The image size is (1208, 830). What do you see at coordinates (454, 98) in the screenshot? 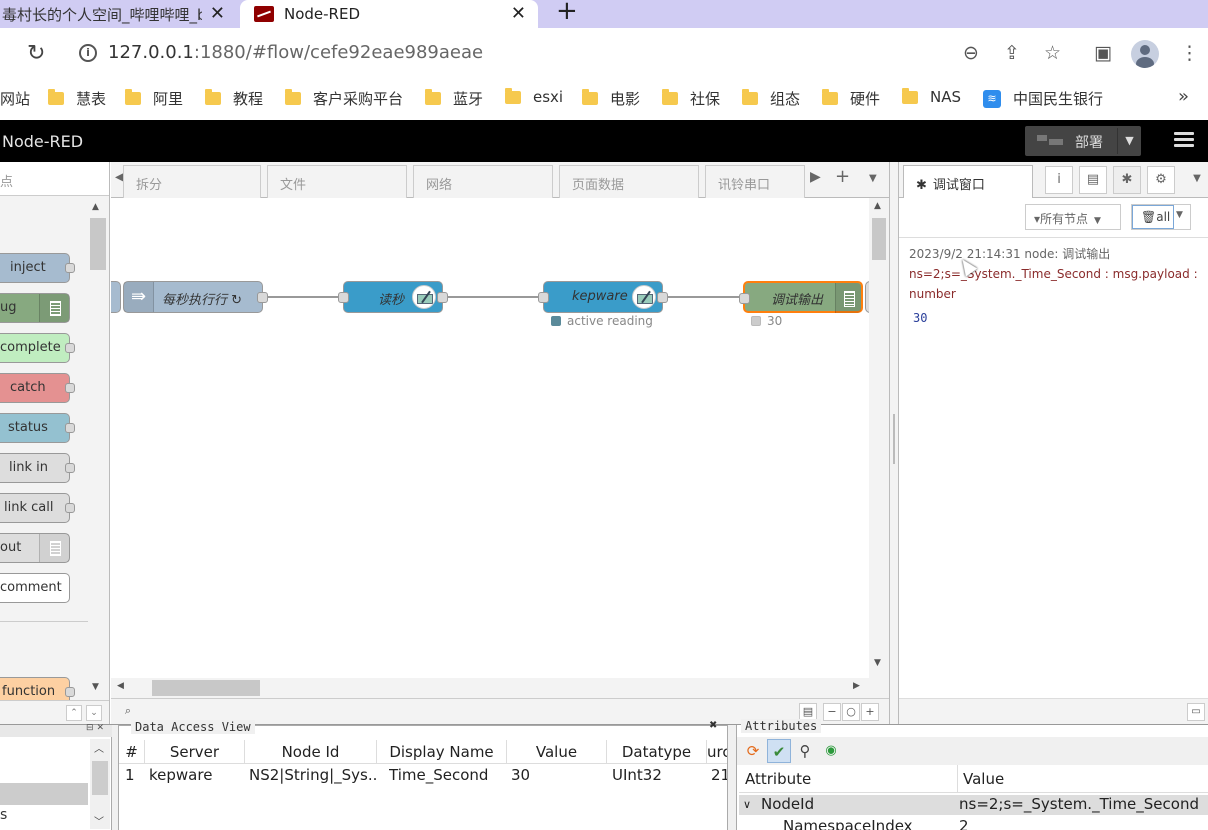
I see `bookmark-item: 蓝牙` at bounding box center [454, 98].